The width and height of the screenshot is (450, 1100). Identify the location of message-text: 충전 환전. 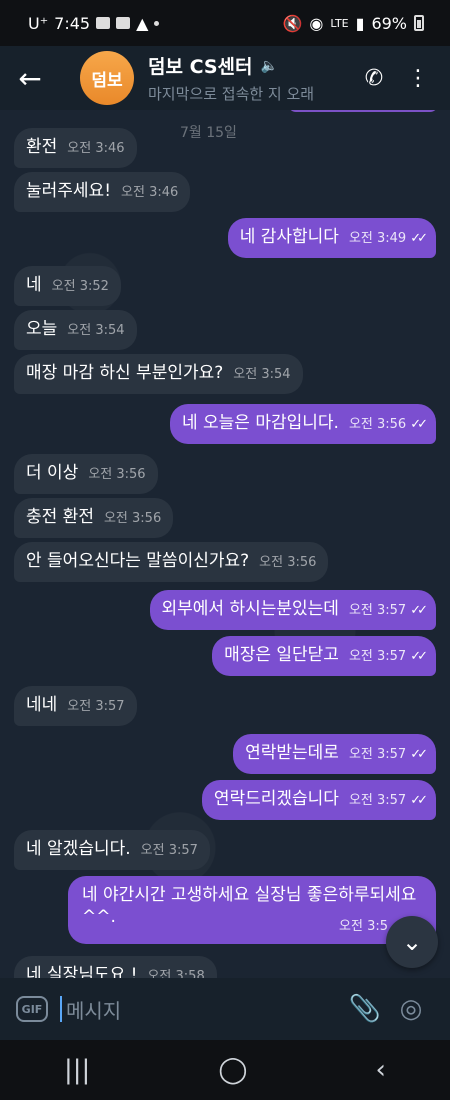
(60, 517).